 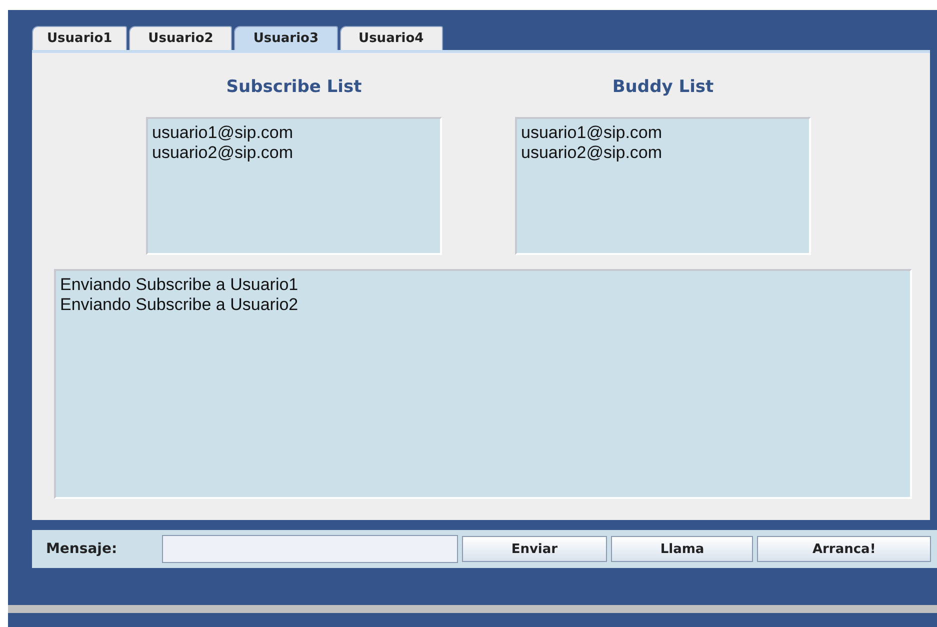 What do you see at coordinates (535, 549) in the screenshot?
I see `action-button: Enviar` at bounding box center [535, 549].